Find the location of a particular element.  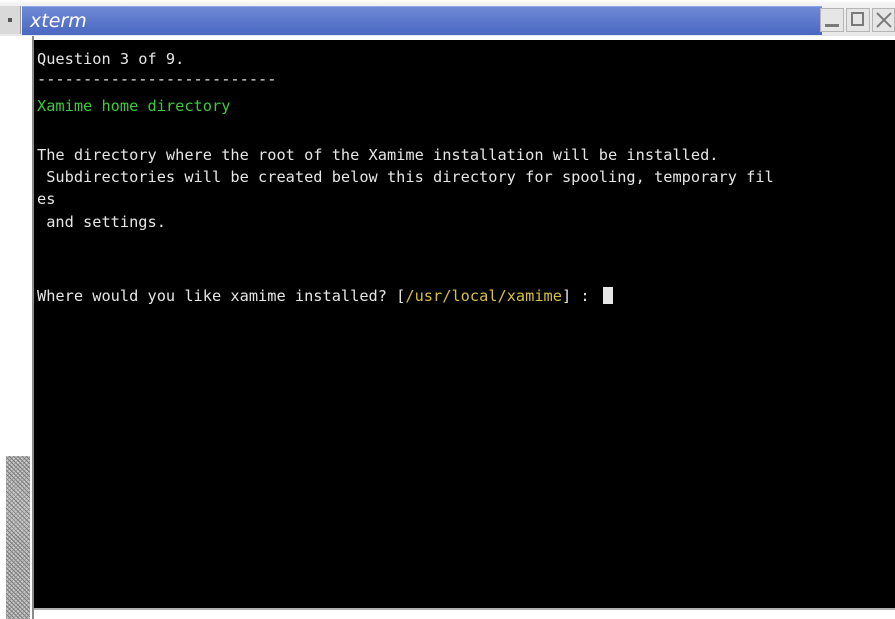

minimize-icon is located at coordinates (832, 25).